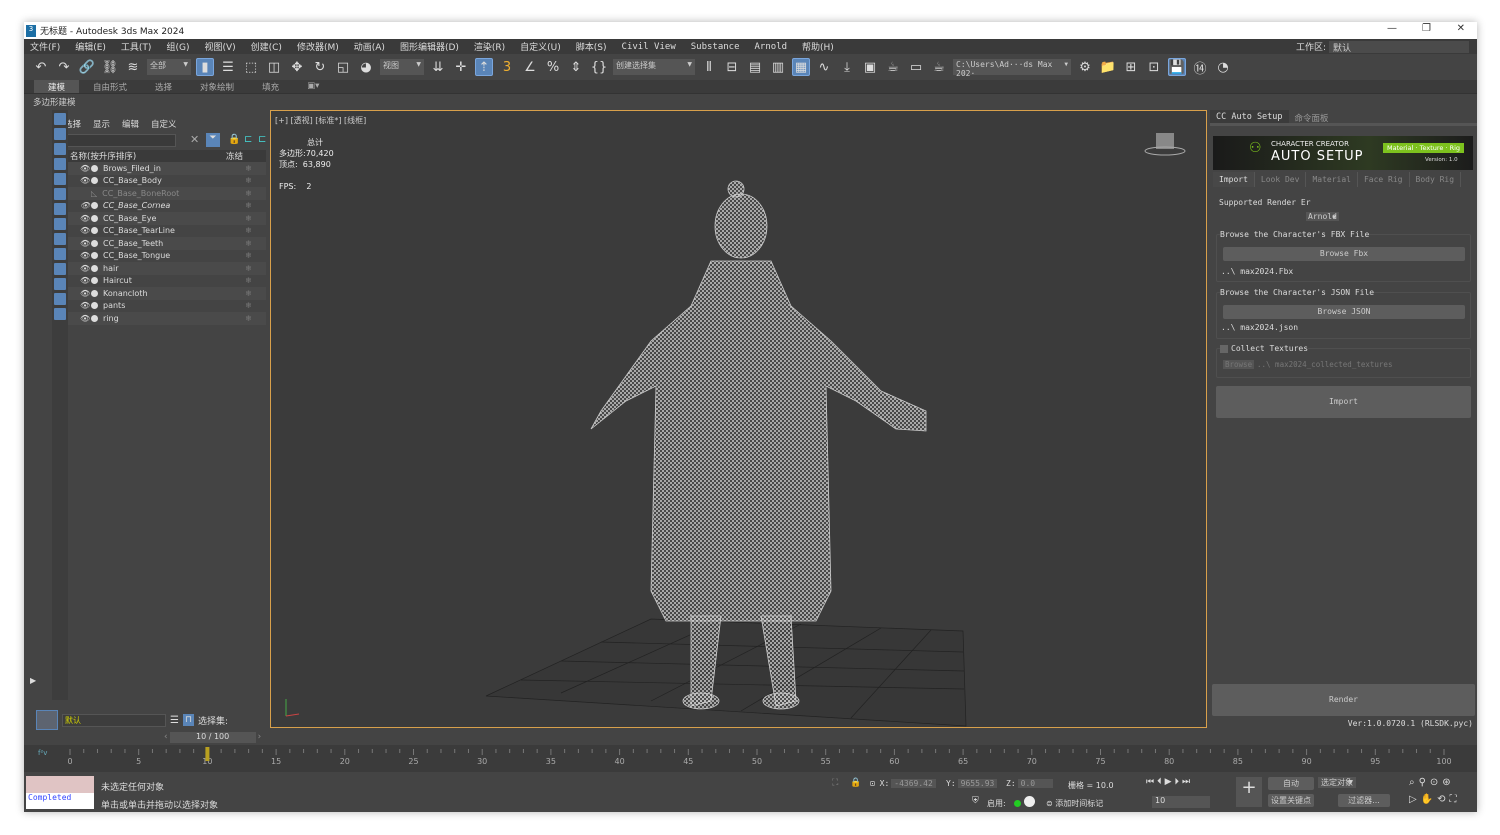 Image resolution: width=1500 pixels, height=835 pixels. Describe the element at coordinates (484, 67) in the screenshot. I see `keyboard-shortcut-override-icon: ⇡` at that location.